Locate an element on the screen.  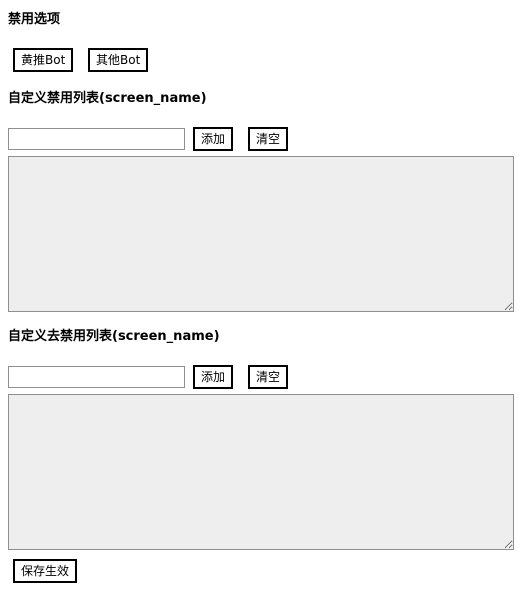
unban-add-button: 添加 is located at coordinates (213, 377).